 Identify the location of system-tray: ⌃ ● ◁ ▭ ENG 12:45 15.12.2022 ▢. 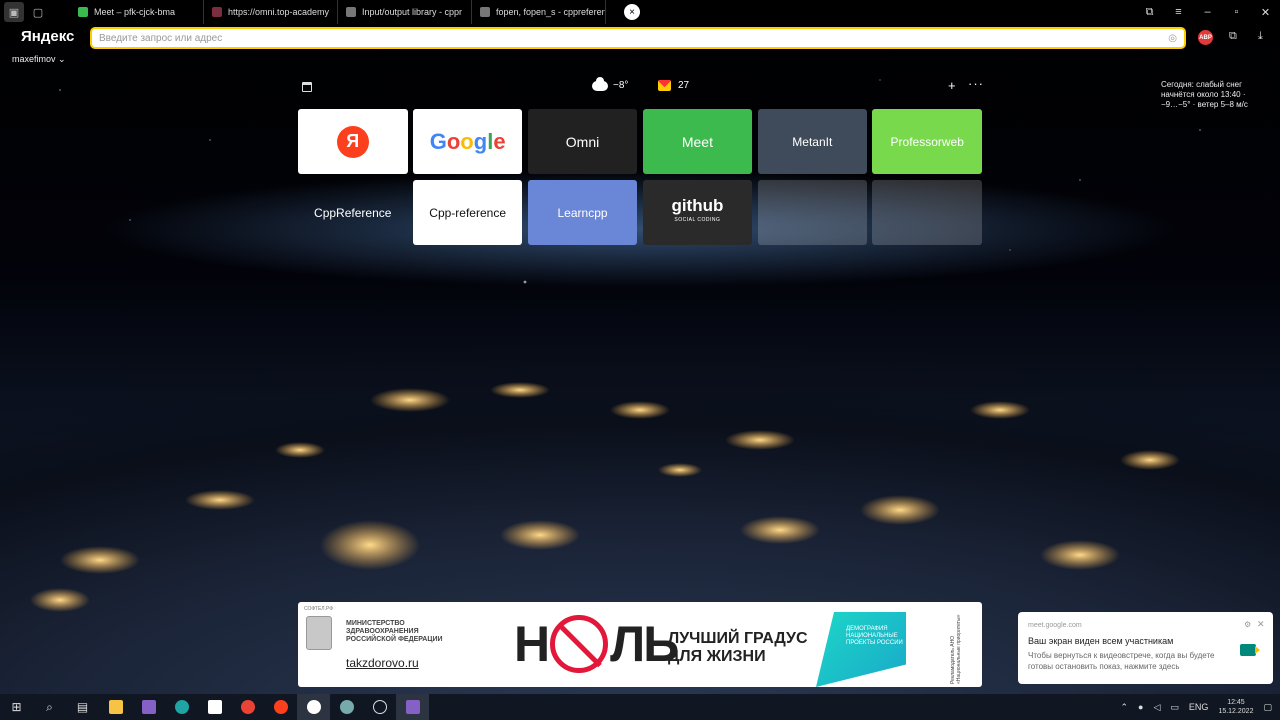
(1200, 707).